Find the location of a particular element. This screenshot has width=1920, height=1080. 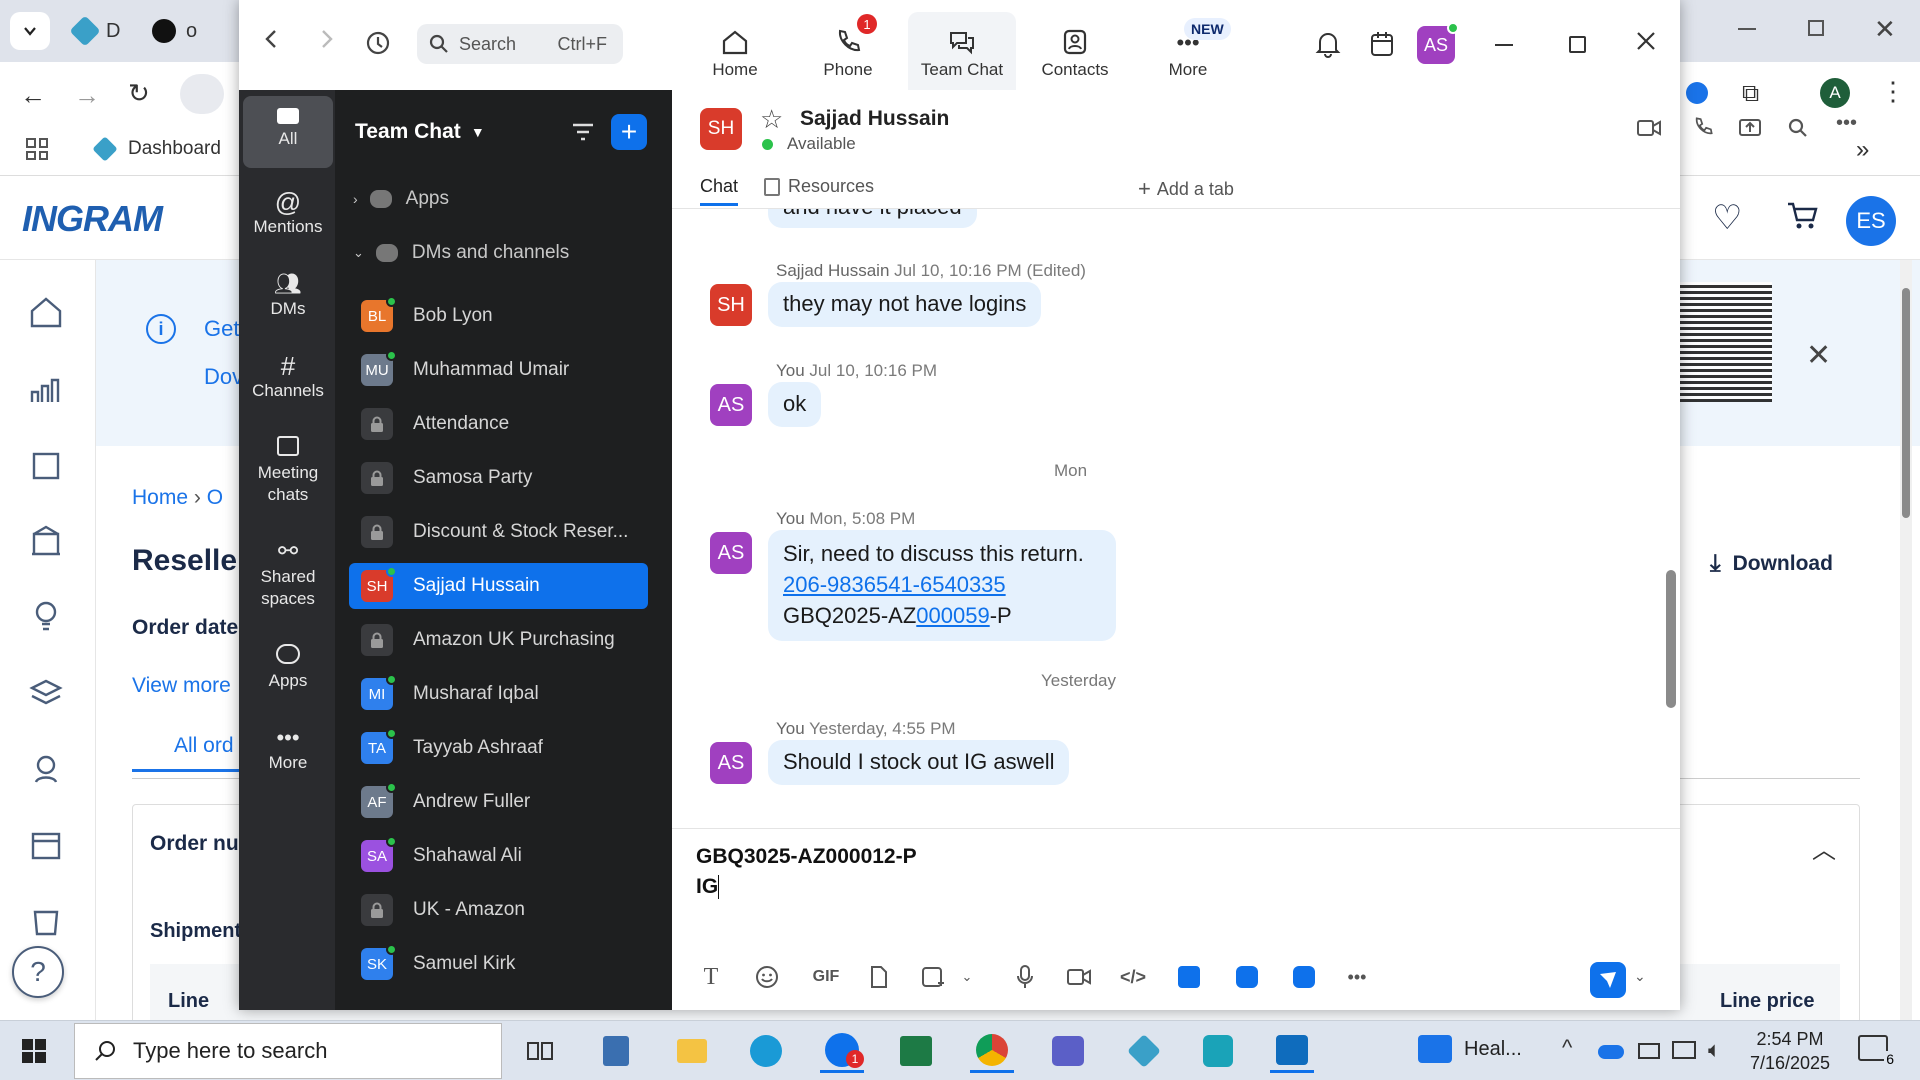

calendar-icon is located at coordinates (48, 846).